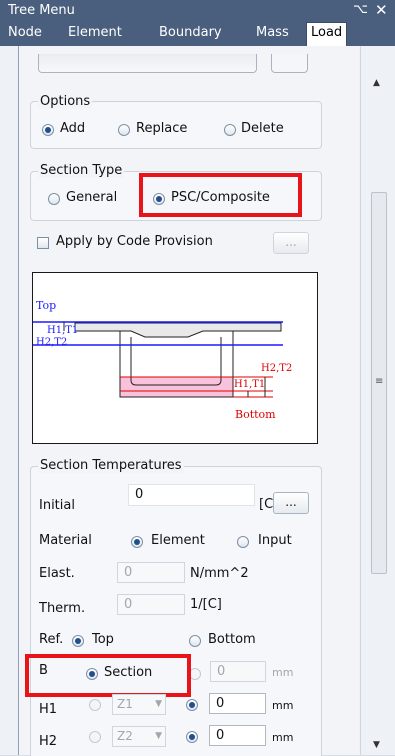 This screenshot has width=395, height=756. Describe the element at coordinates (192, 705) in the screenshot. I see `h1-value-radio` at that location.